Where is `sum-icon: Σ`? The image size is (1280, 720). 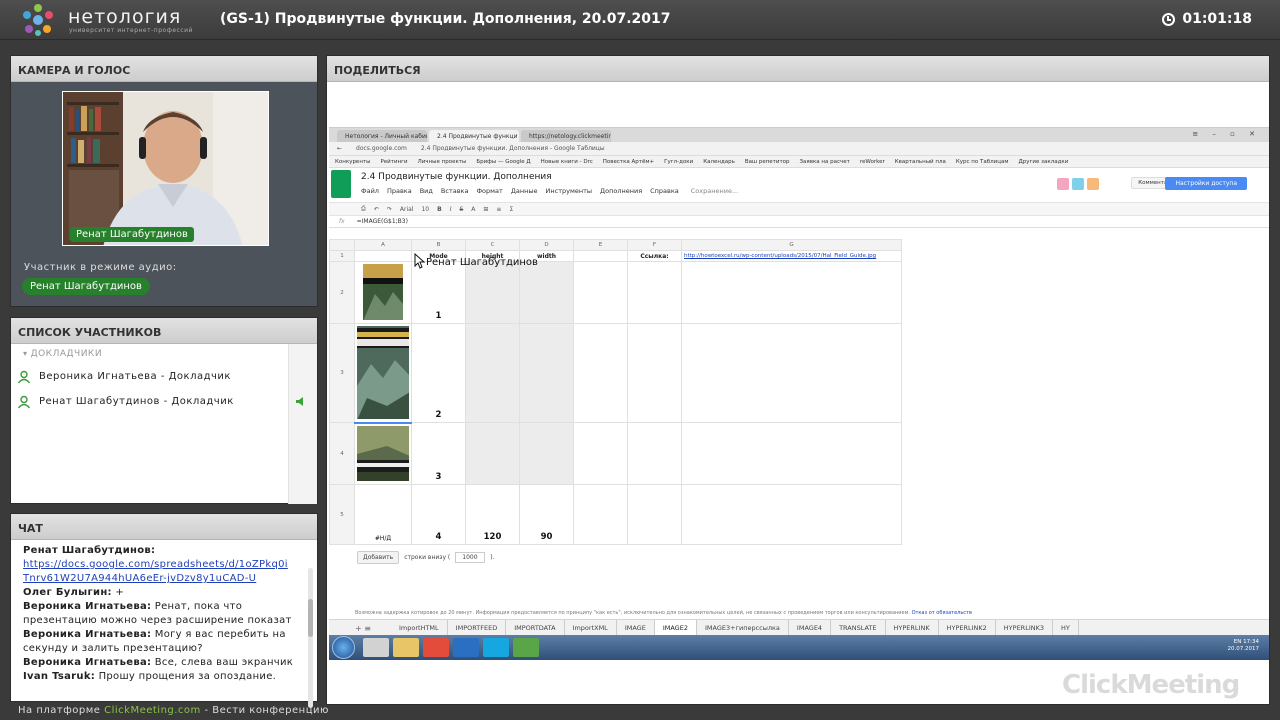
sum-icon: Σ is located at coordinates (511, 209).